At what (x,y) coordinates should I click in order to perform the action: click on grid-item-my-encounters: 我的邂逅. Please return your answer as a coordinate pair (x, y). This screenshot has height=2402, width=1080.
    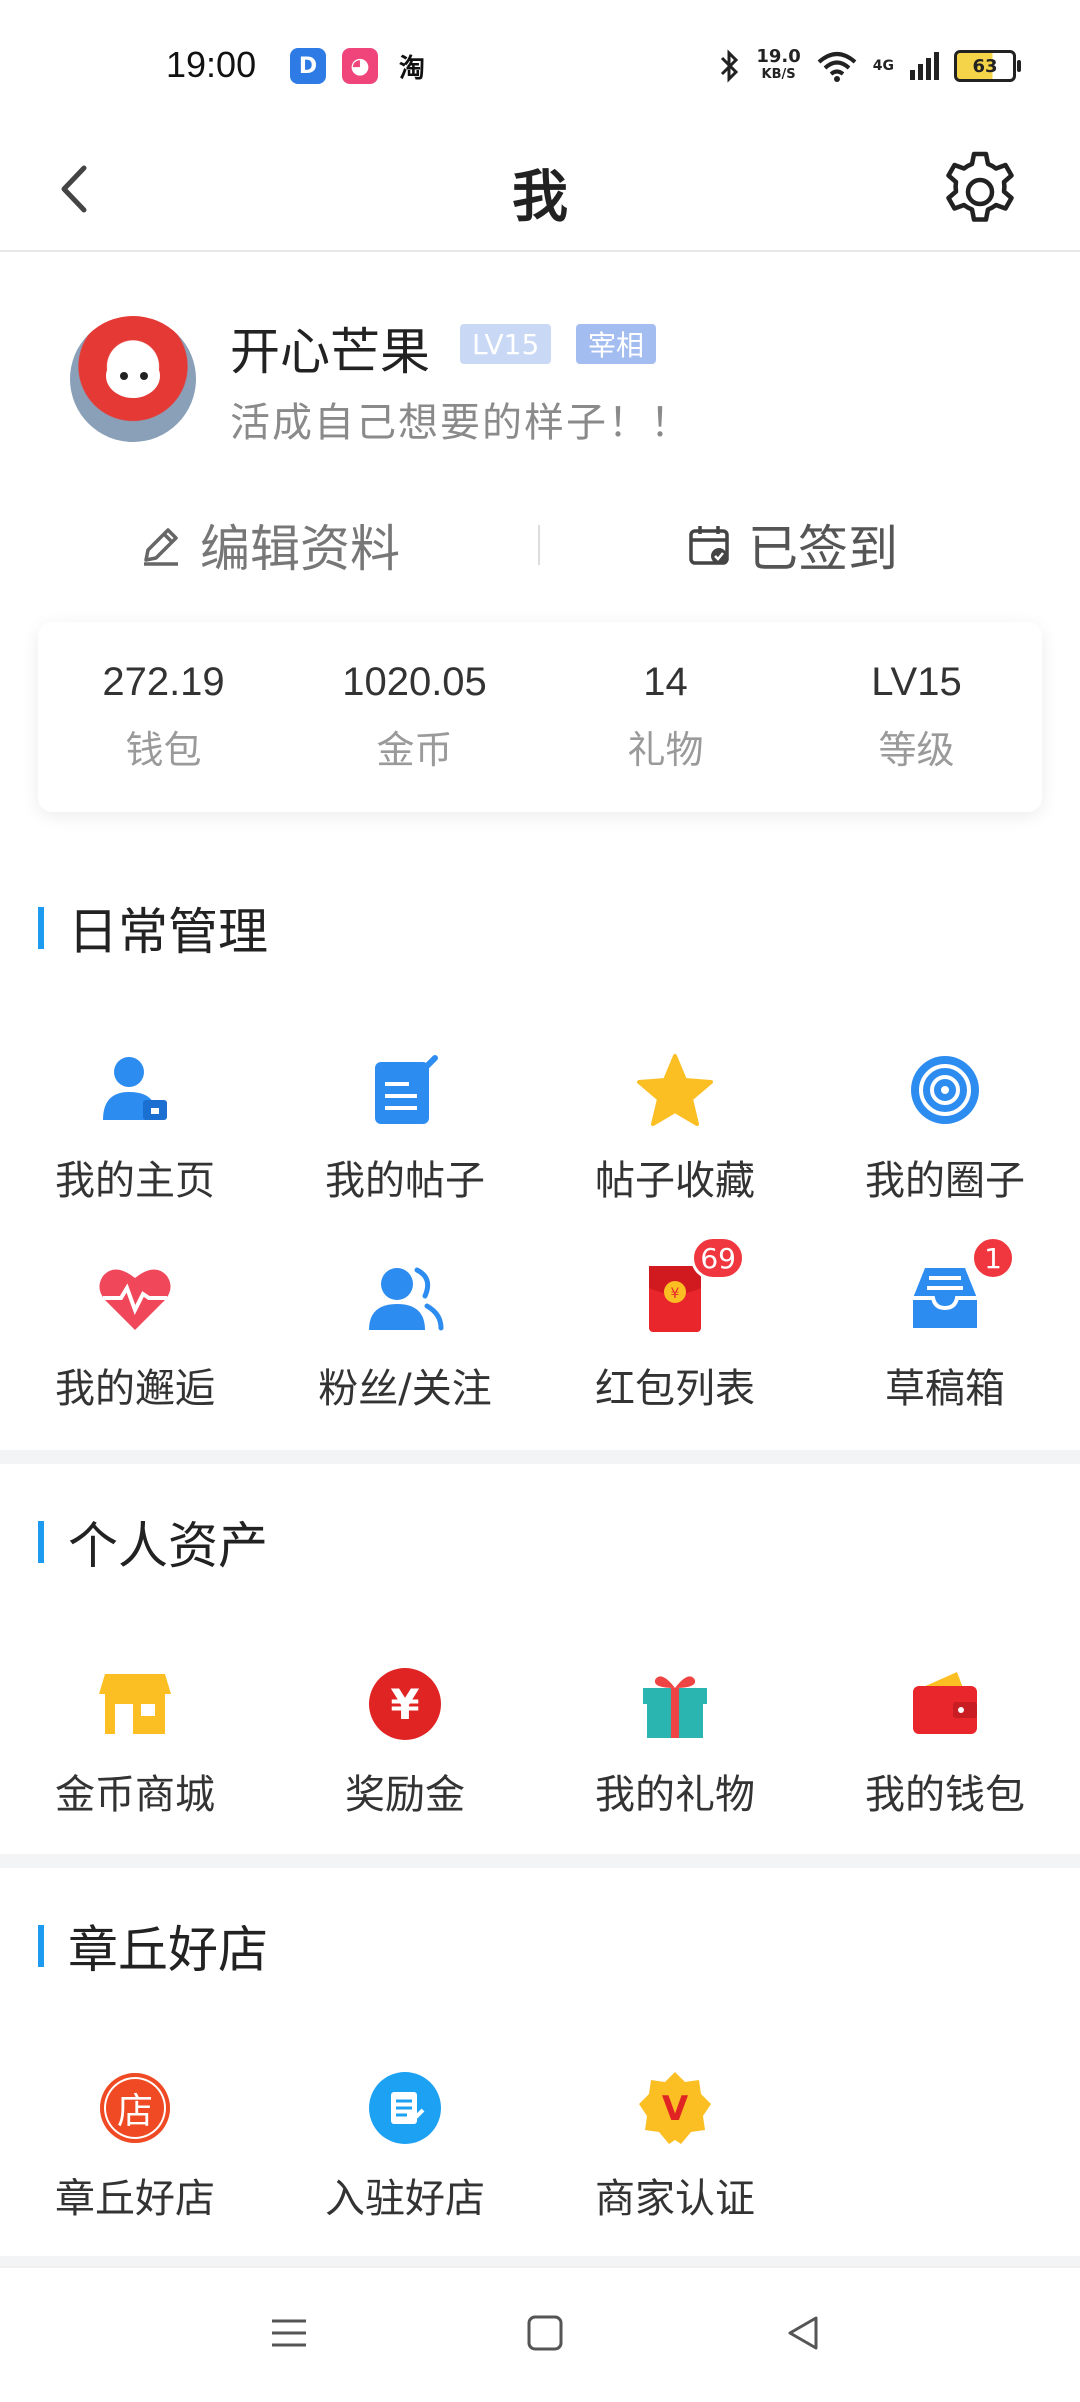
    Looking at the image, I should click on (135, 1336).